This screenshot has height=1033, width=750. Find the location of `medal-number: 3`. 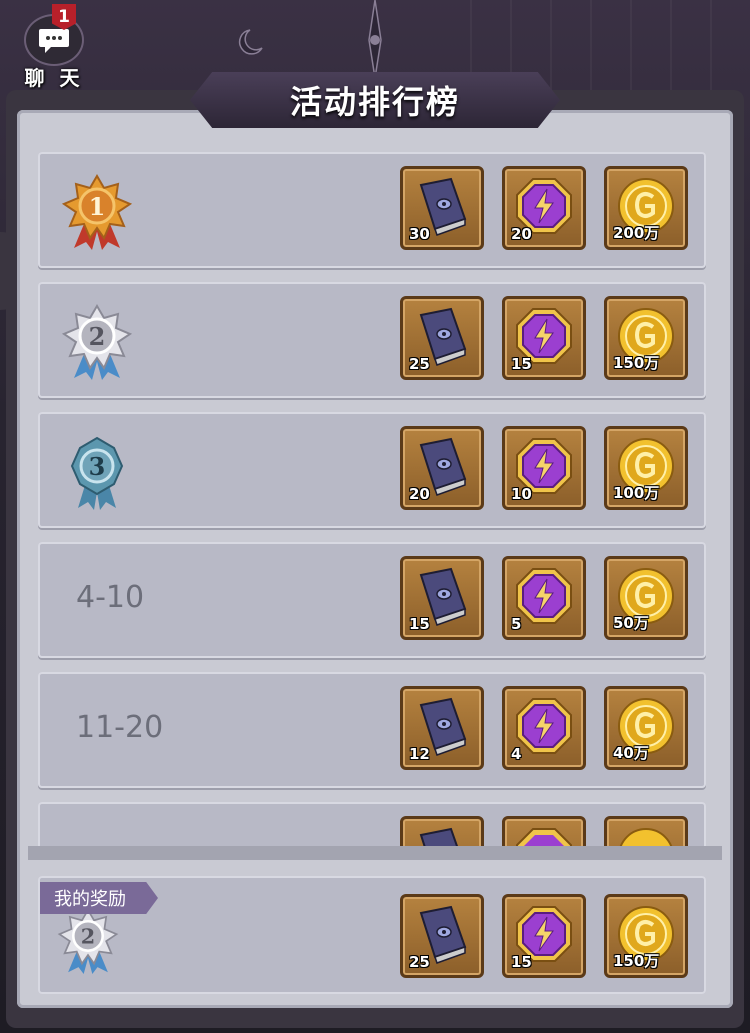

medal-number: 3 is located at coordinates (97, 466).